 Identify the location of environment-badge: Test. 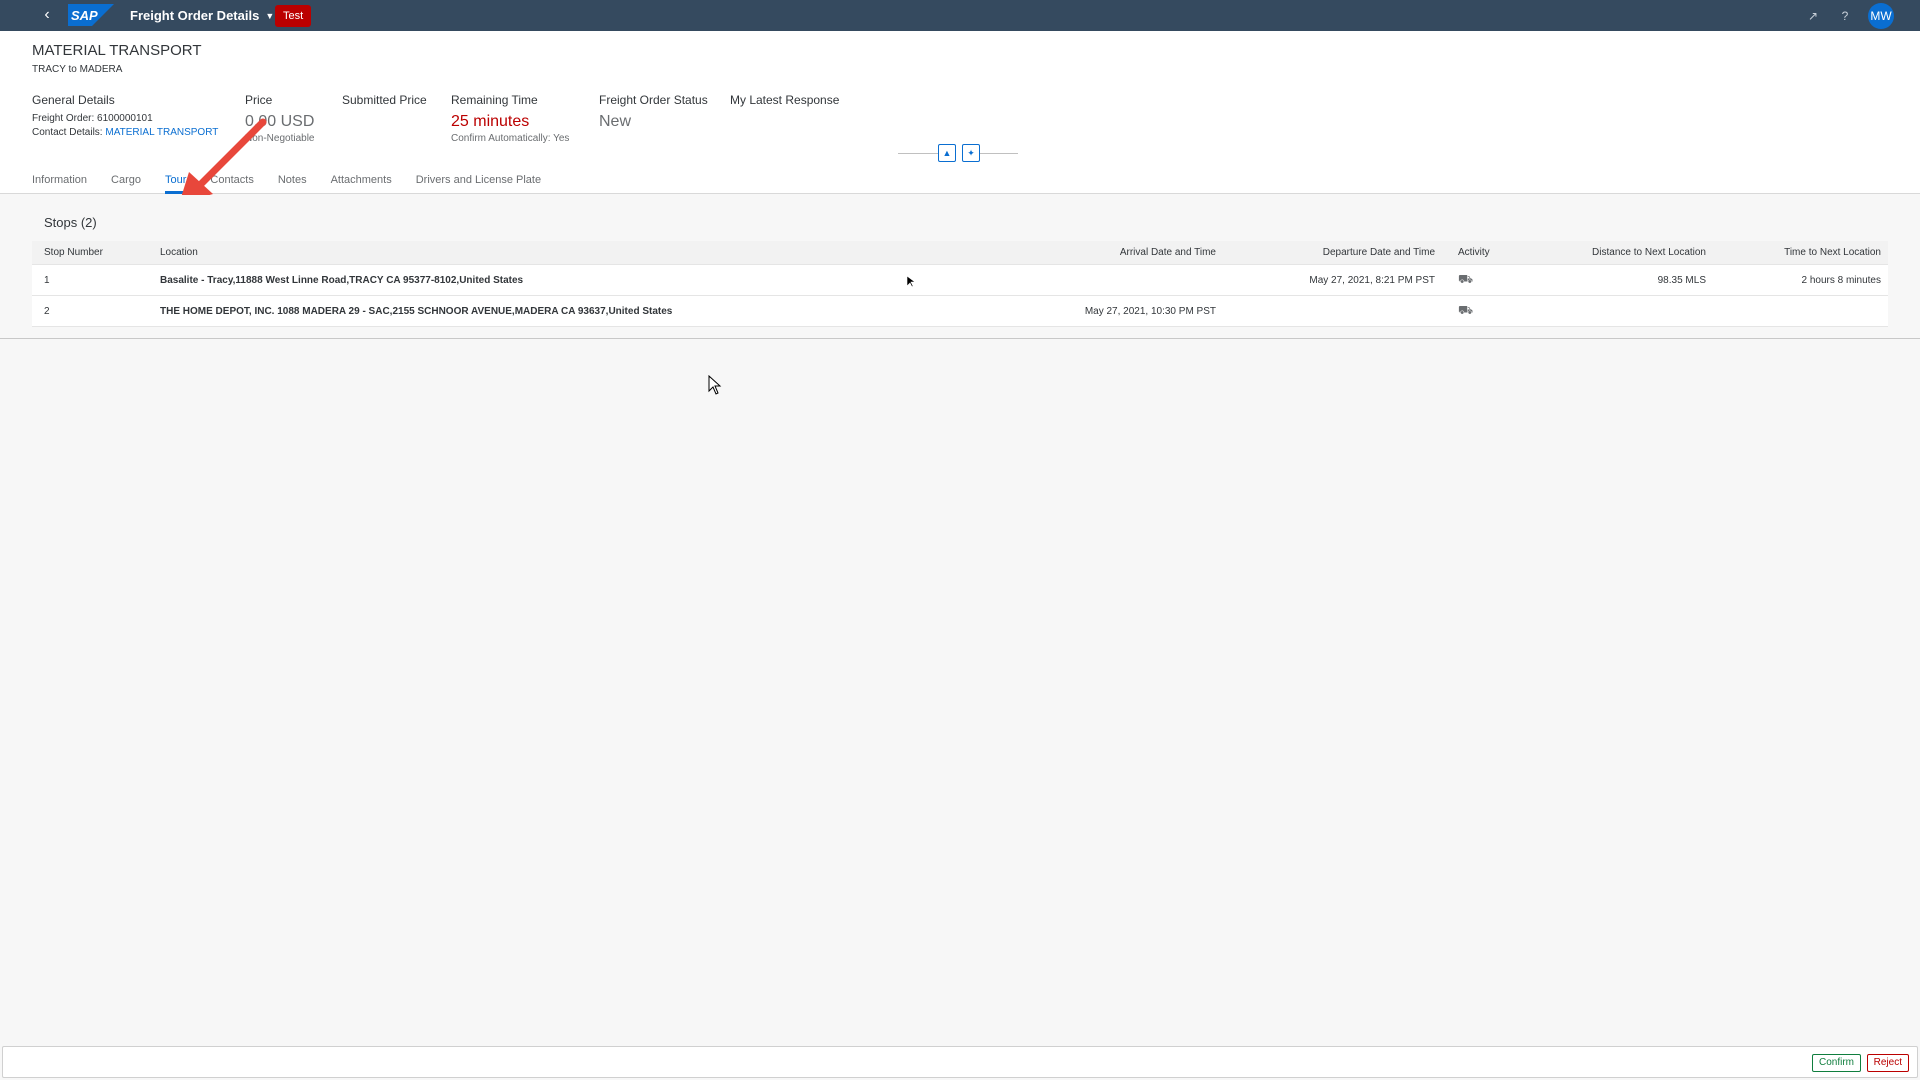
(293, 16).